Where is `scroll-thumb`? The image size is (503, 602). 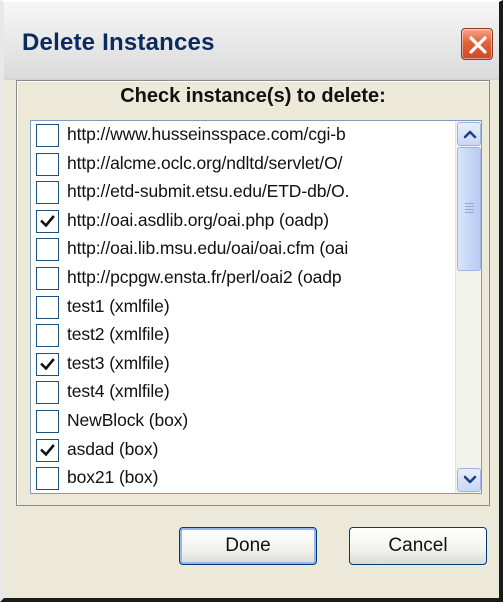 scroll-thumb is located at coordinates (469, 209).